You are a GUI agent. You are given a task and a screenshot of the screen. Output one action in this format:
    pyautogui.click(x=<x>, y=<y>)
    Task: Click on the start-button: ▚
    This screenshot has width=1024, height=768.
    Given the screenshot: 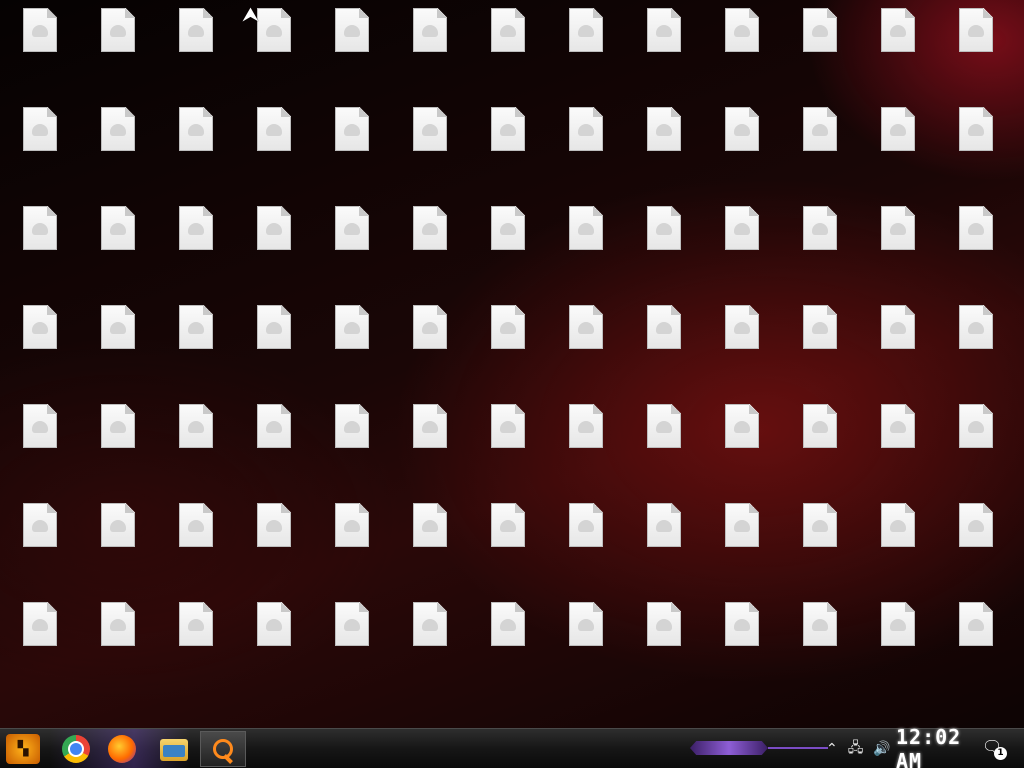 What is the action you would take?
    pyautogui.click(x=23, y=749)
    